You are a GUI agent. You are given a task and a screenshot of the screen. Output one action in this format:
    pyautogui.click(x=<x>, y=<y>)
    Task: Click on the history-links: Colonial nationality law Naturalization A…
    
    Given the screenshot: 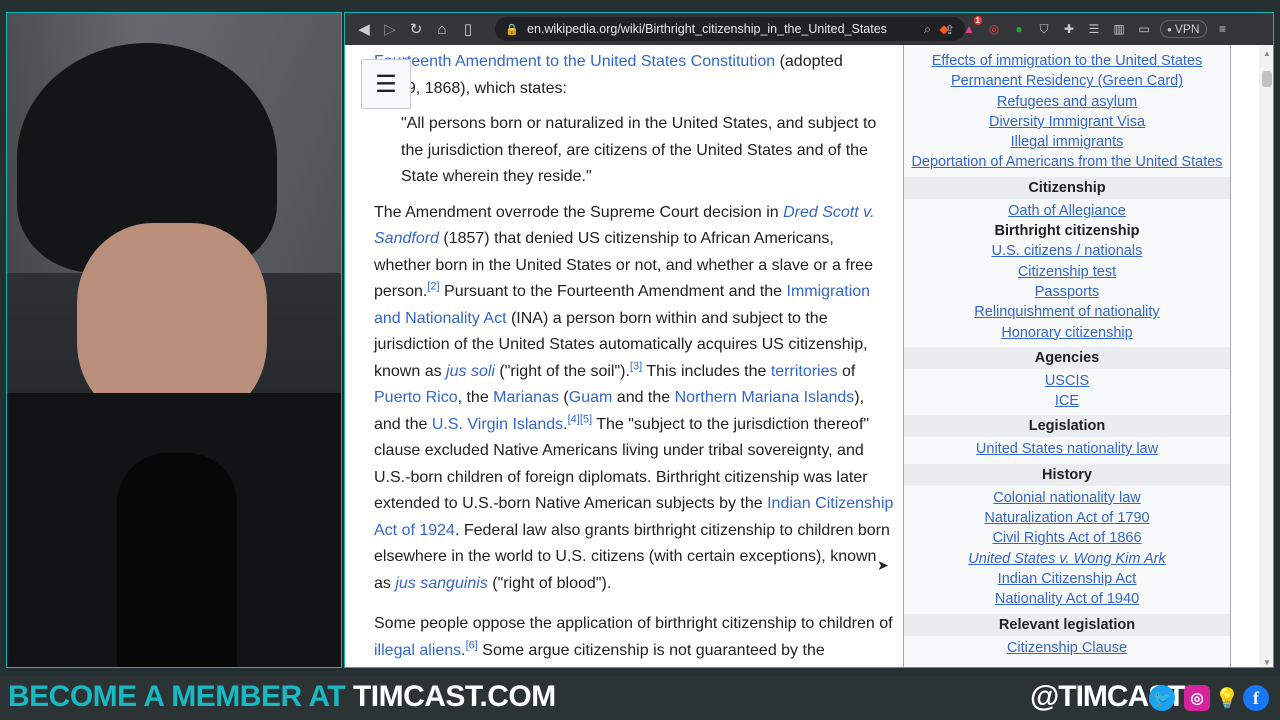 What is the action you would take?
    pyautogui.click(x=1067, y=518)
    